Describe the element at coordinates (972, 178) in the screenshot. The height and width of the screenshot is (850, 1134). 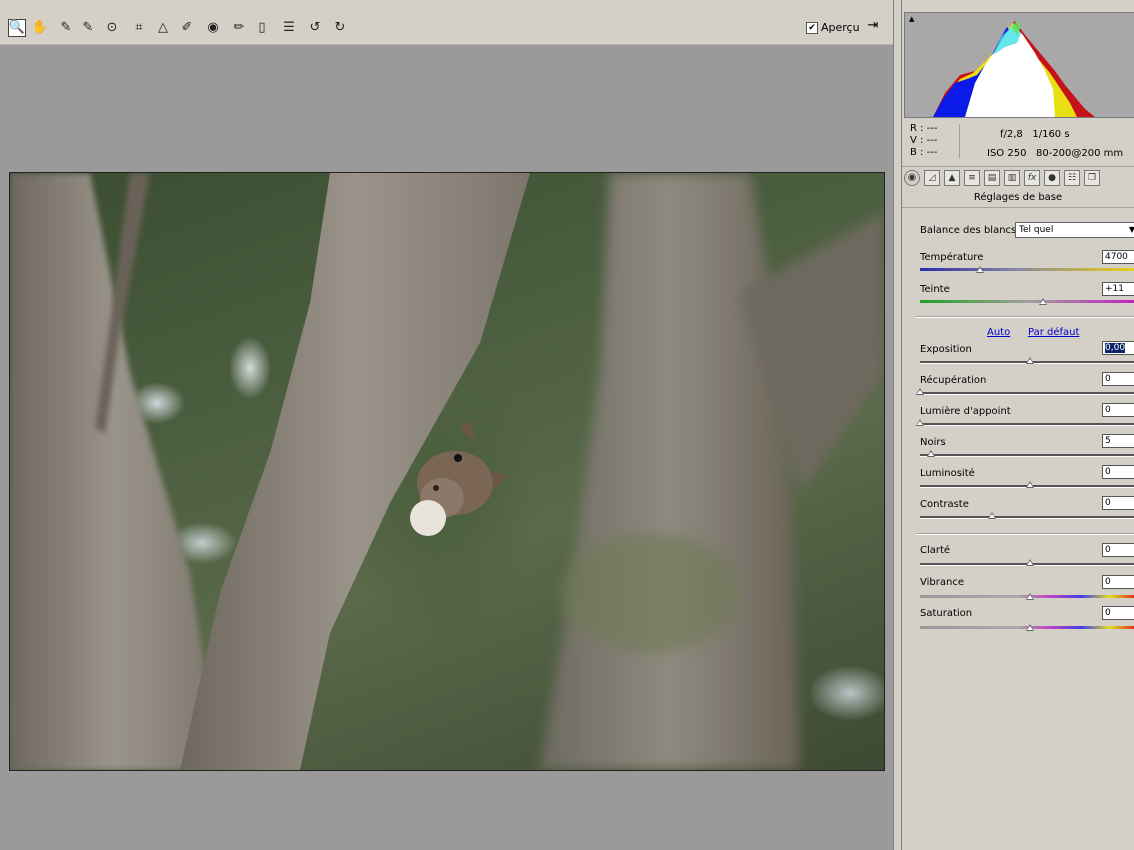
I see `tab-hsl-icon: ≡` at that location.